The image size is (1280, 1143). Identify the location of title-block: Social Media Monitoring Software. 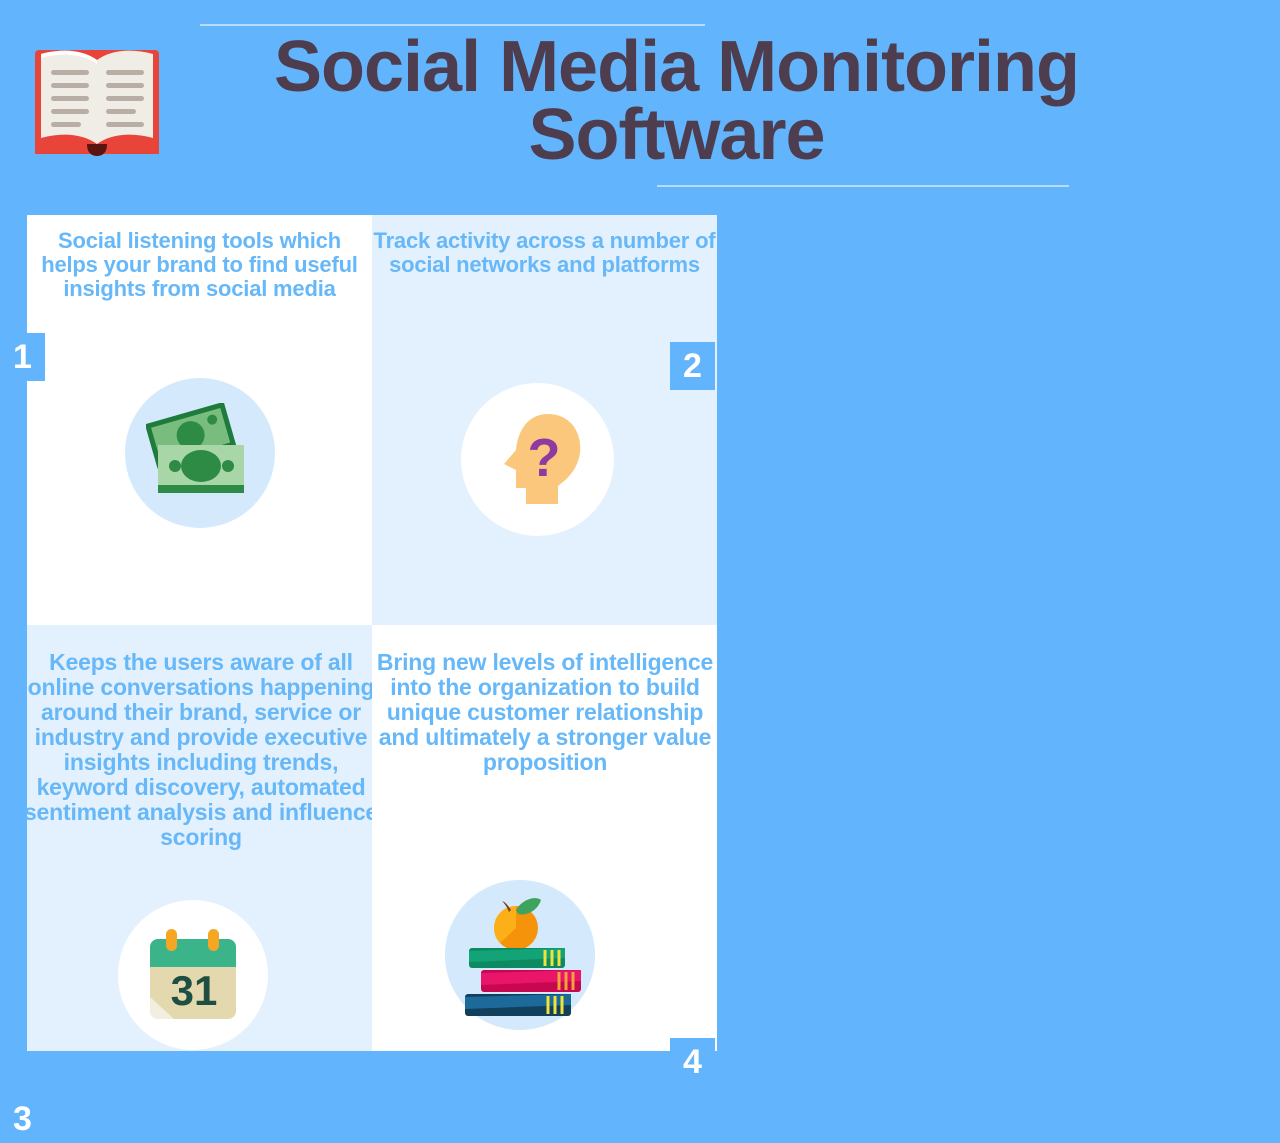
(667, 106).